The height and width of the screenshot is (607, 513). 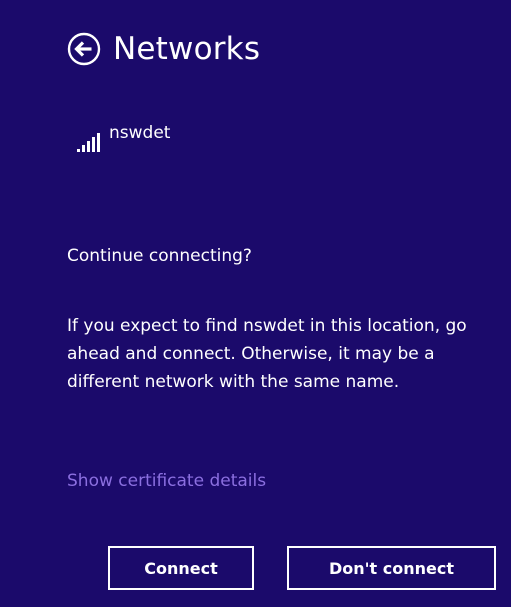 I want to click on dont-connect-button: Don't connect, so click(x=391, y=568).